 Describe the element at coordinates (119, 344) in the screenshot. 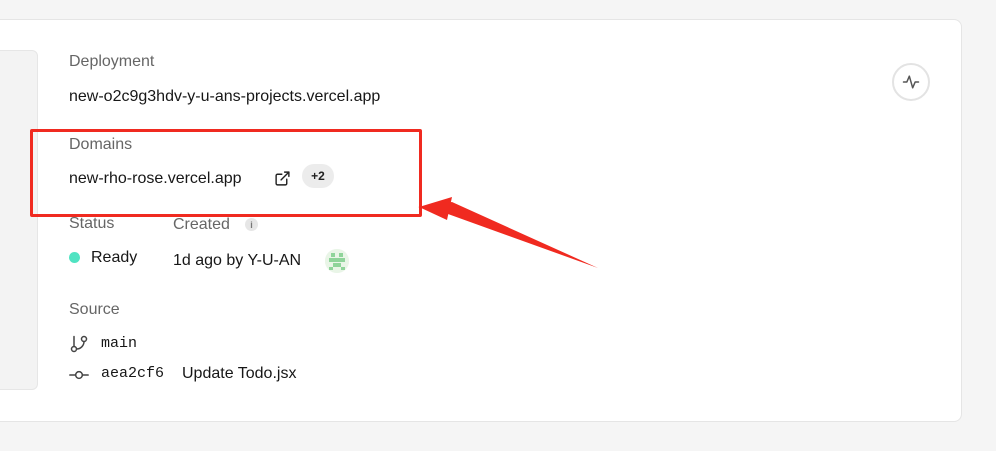

I see `branch-name: main` at that location.